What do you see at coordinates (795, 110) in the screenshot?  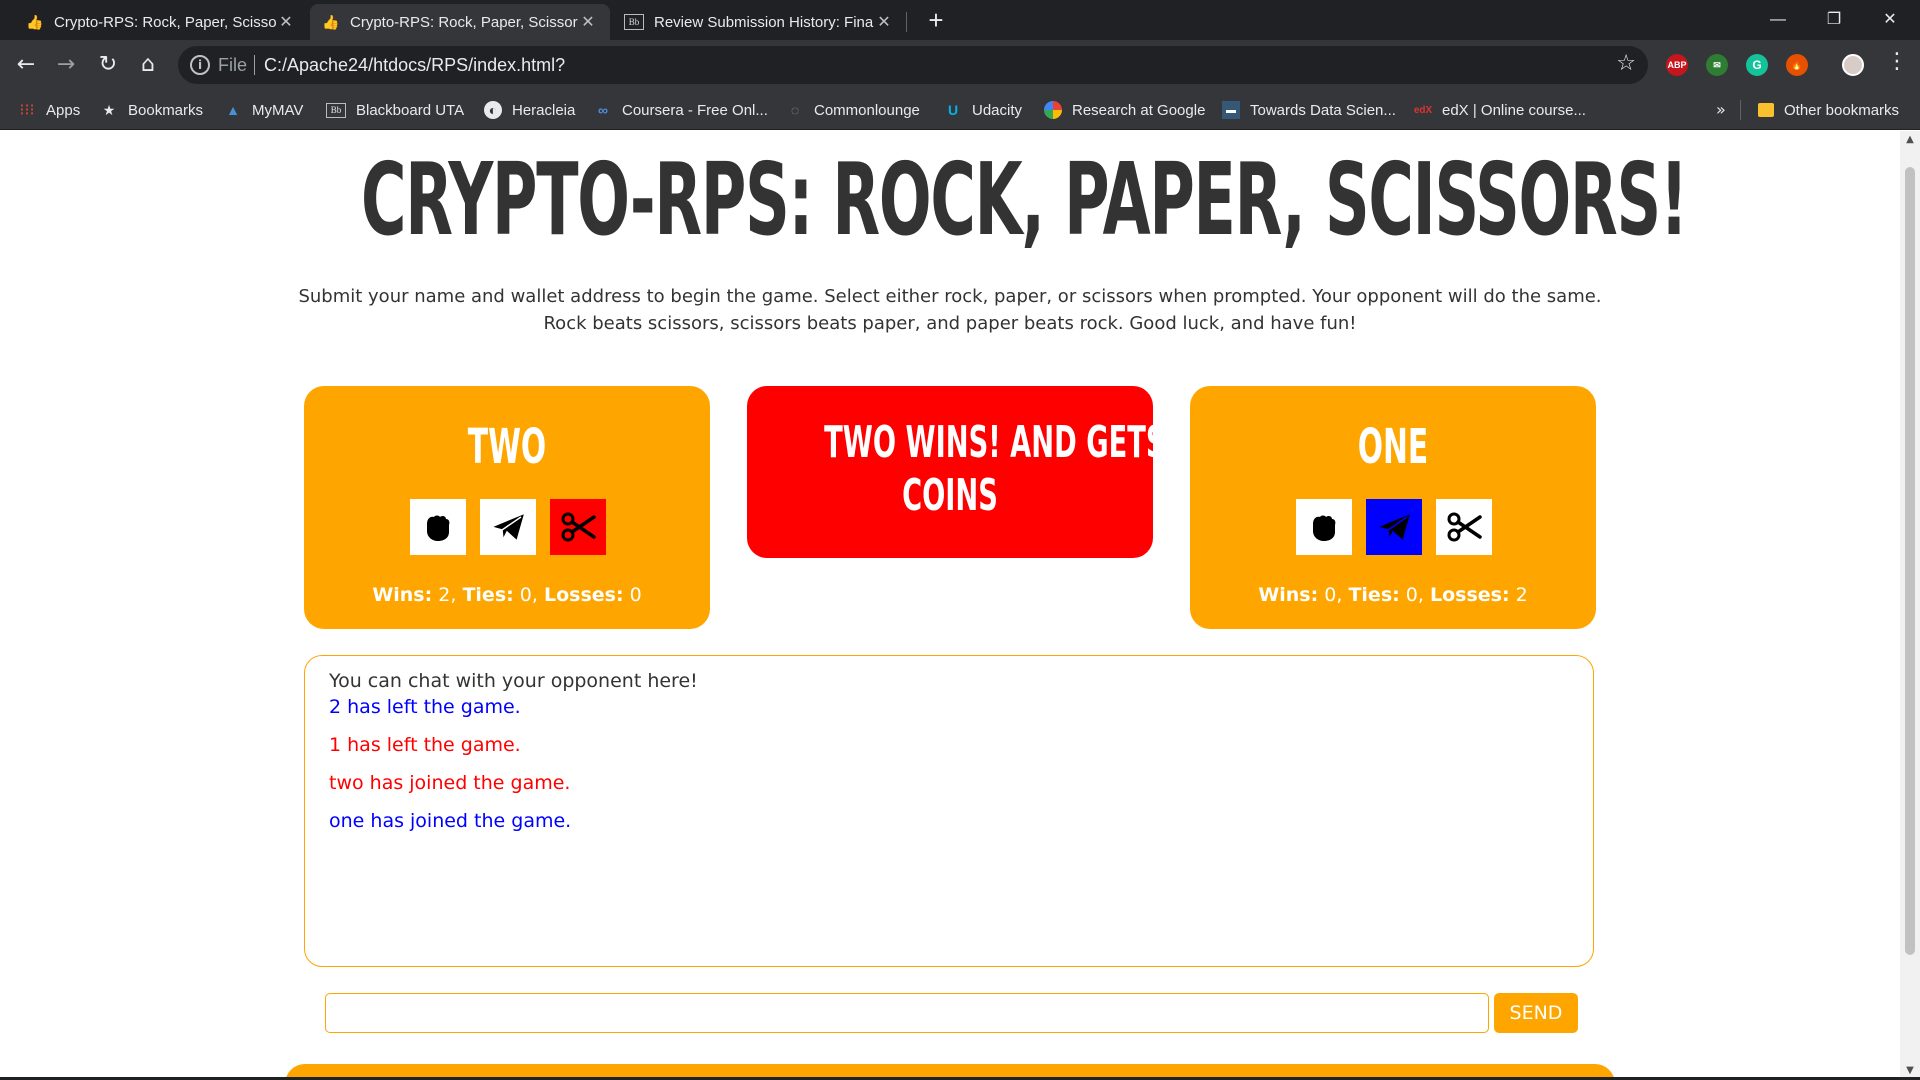 I see `loading-icon: ◌` at bounding box center [795, 110].